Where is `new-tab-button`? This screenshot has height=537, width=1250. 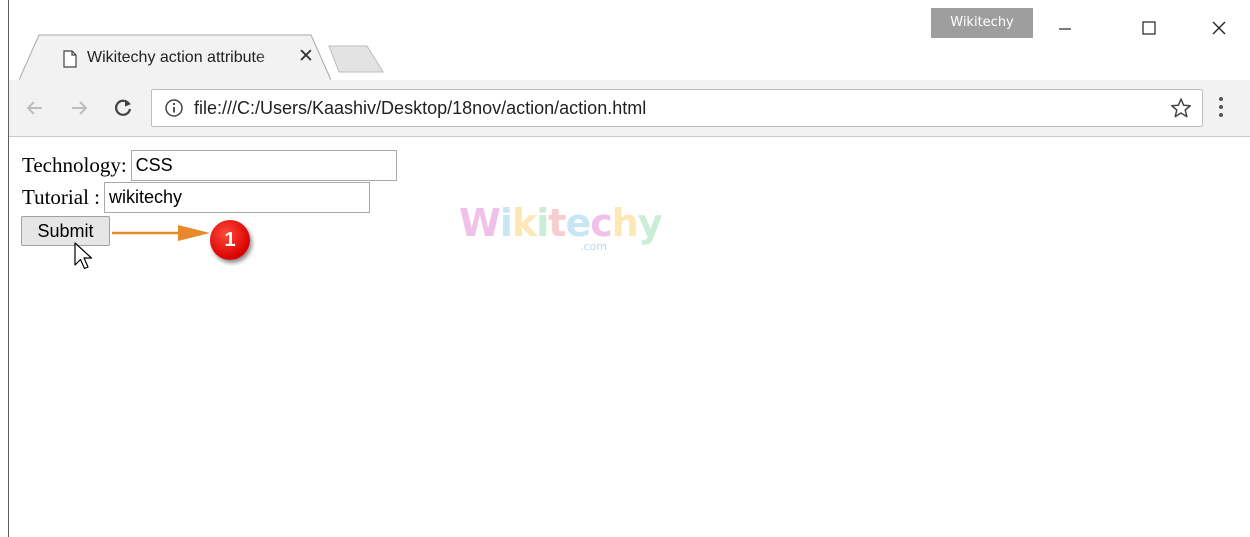
new-tab-button is located at coordinates (357, 59).